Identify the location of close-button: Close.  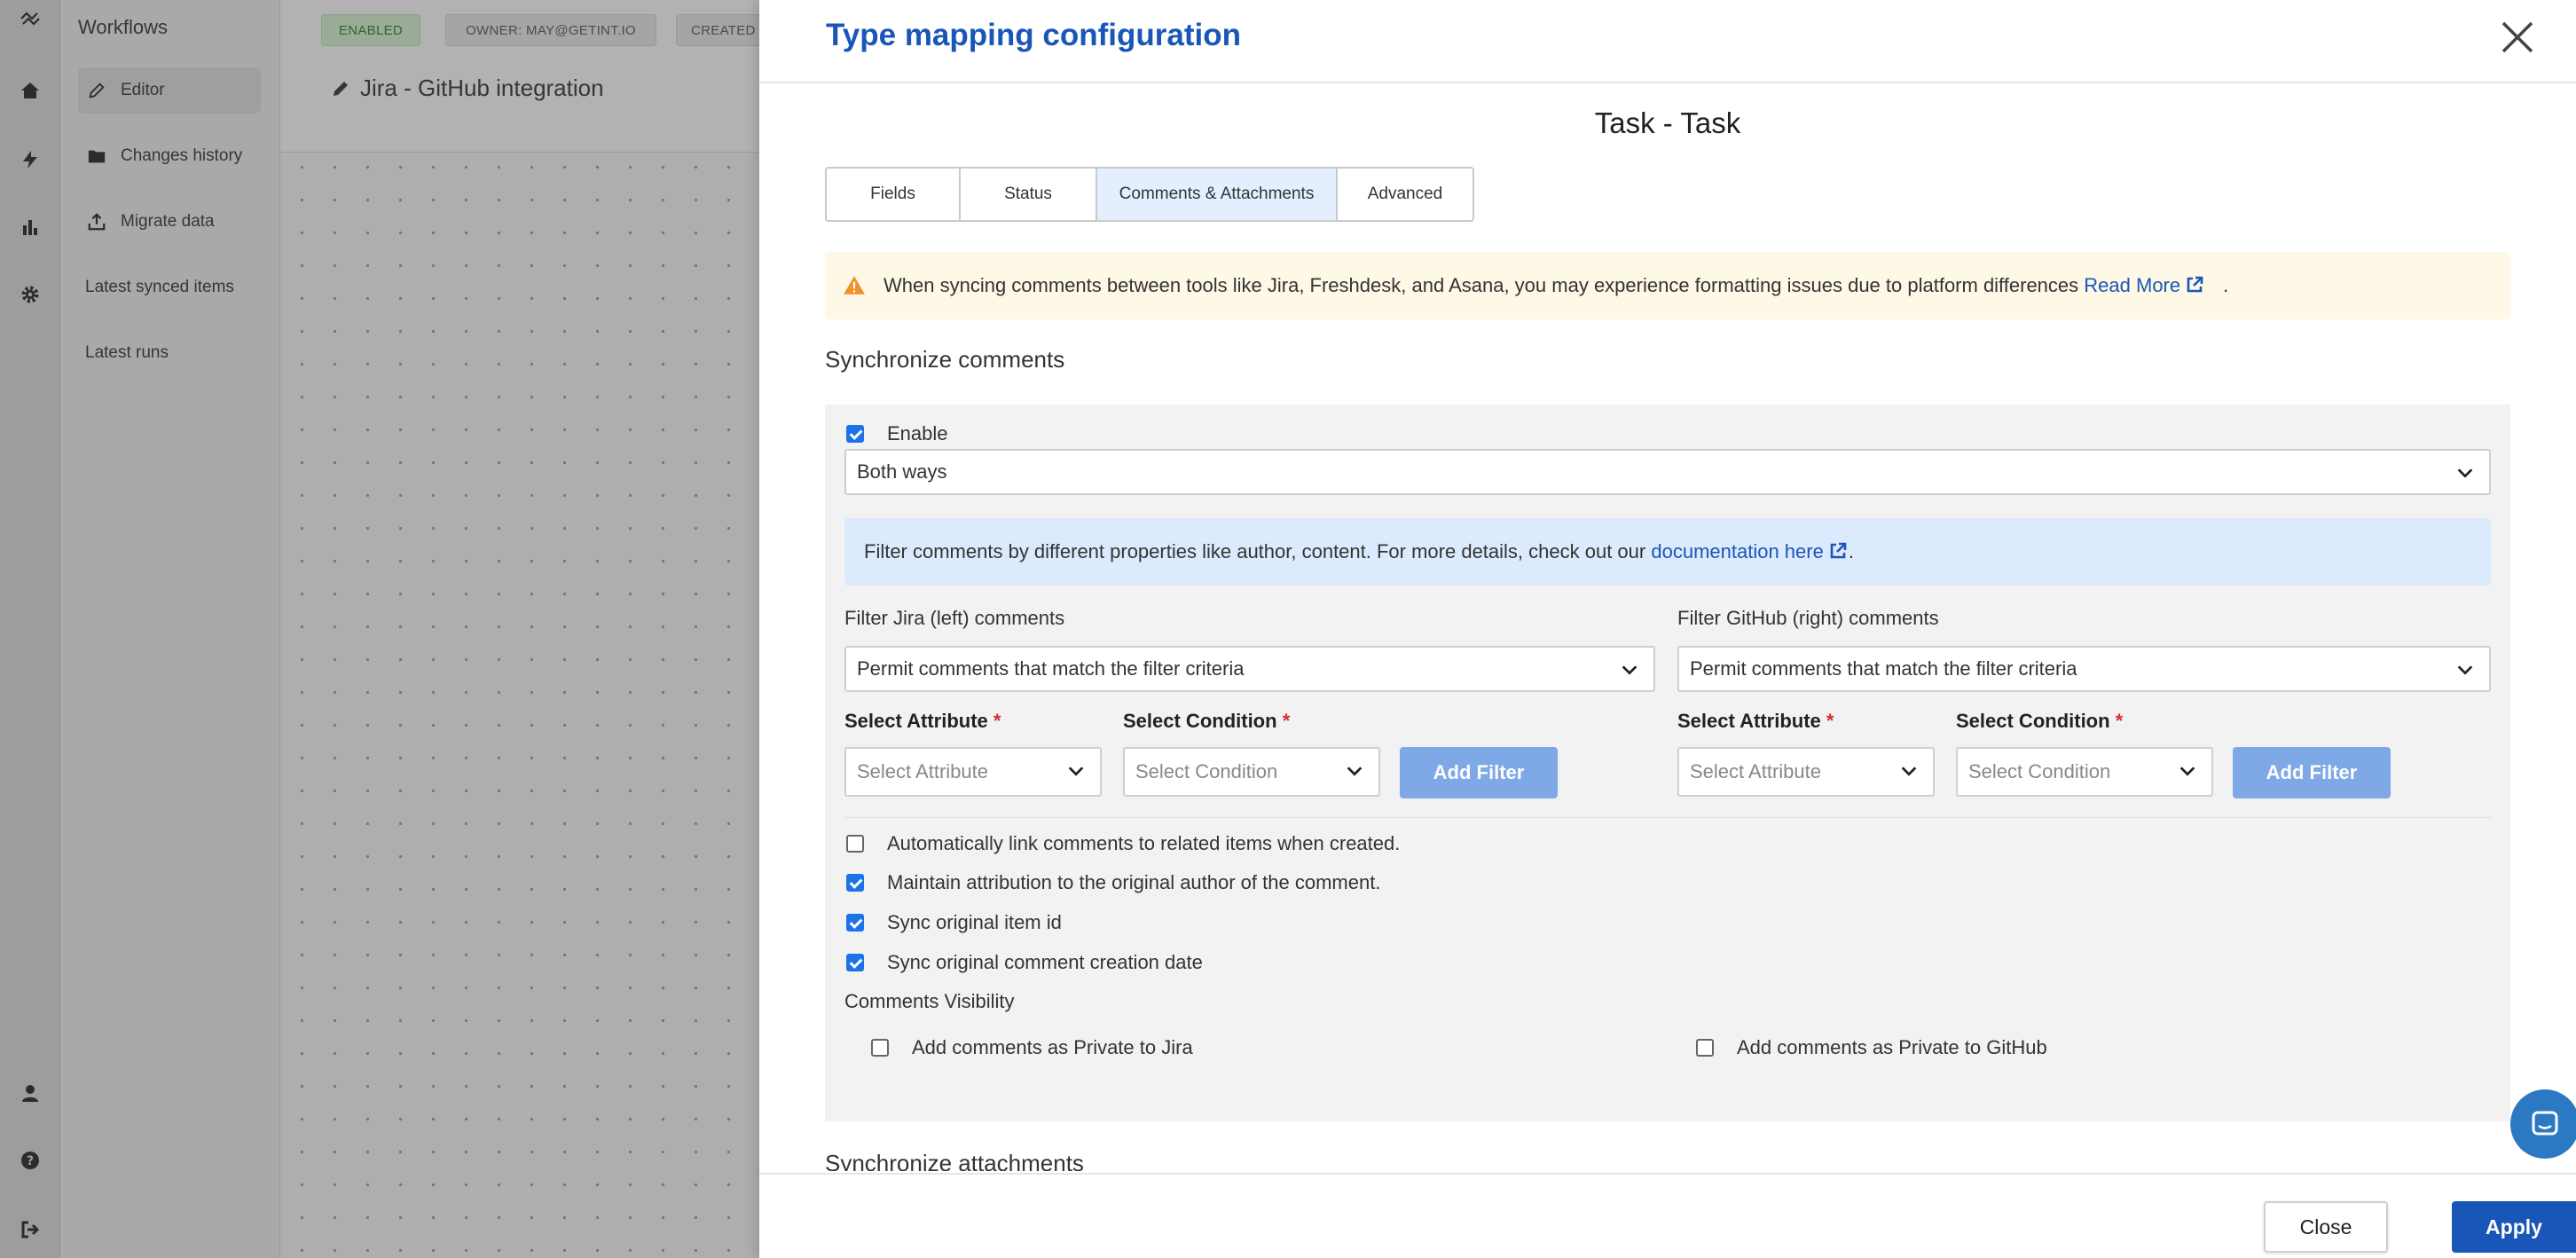
(2326, 1227).